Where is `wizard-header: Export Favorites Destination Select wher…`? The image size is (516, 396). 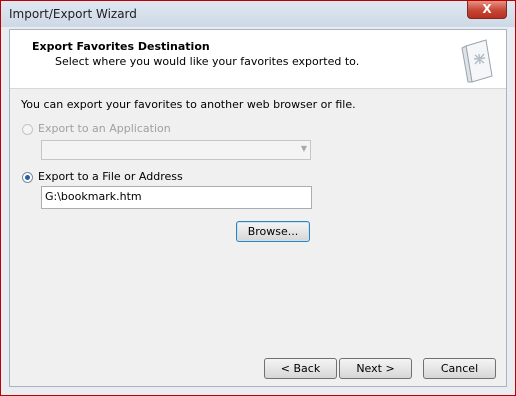 wizard-header: Export Favorites Destination Select wher… is located at coordinates (258, 59).